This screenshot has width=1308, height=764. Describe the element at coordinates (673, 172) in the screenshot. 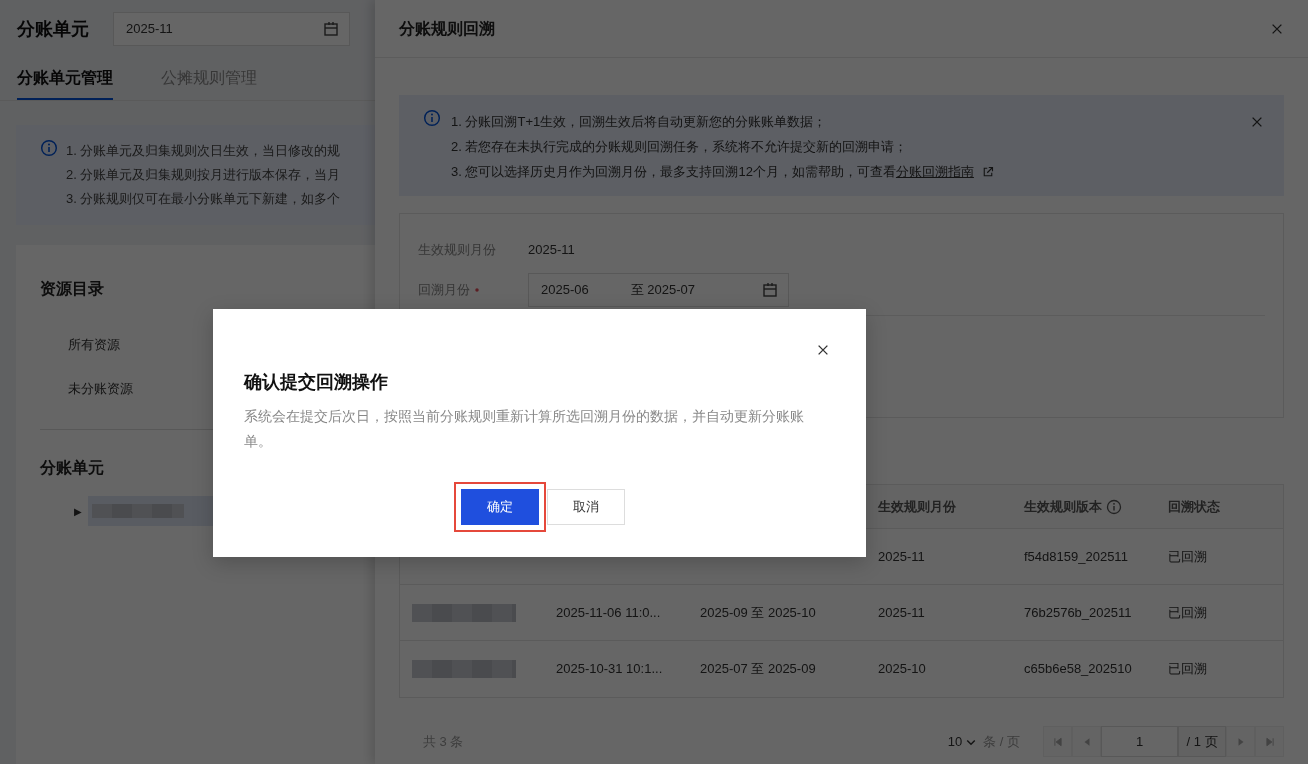

I see `notice-text: 3. 您可以选择历史月作为回溯月份，最多支持回溯12个月，如需帮助，可查看` at that location.